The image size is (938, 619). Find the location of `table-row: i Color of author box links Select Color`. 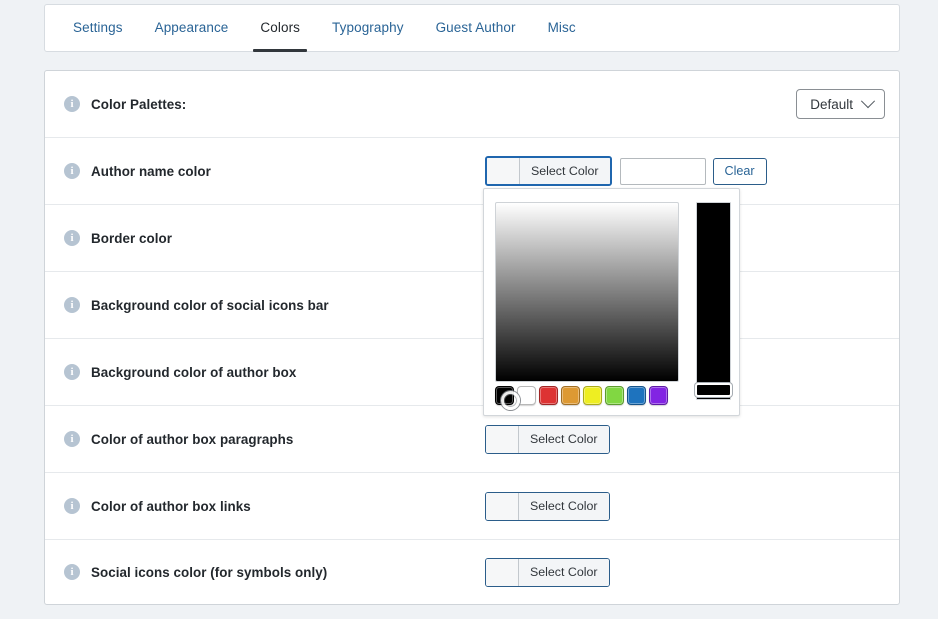

table-row: i Color of author box links Select Color is located at coordinates (472, 506).